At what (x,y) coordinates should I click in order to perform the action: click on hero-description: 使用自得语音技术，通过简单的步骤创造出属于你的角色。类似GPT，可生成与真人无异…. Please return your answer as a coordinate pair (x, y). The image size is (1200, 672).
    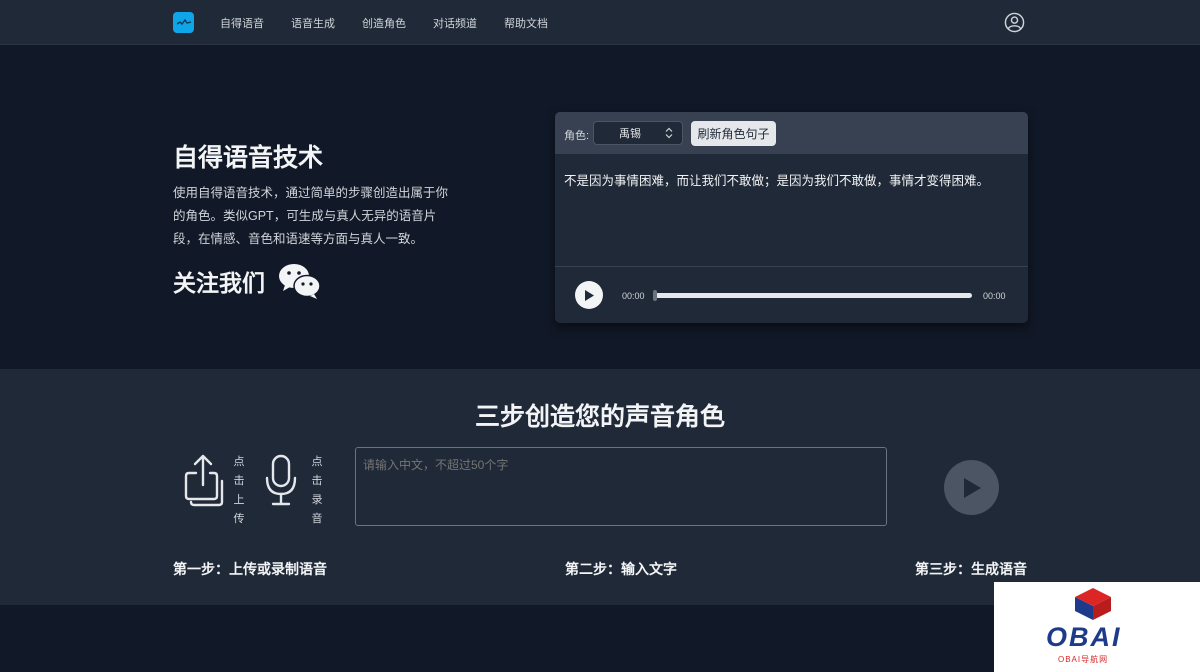
    Looking at the image, I should click on (311, 216).